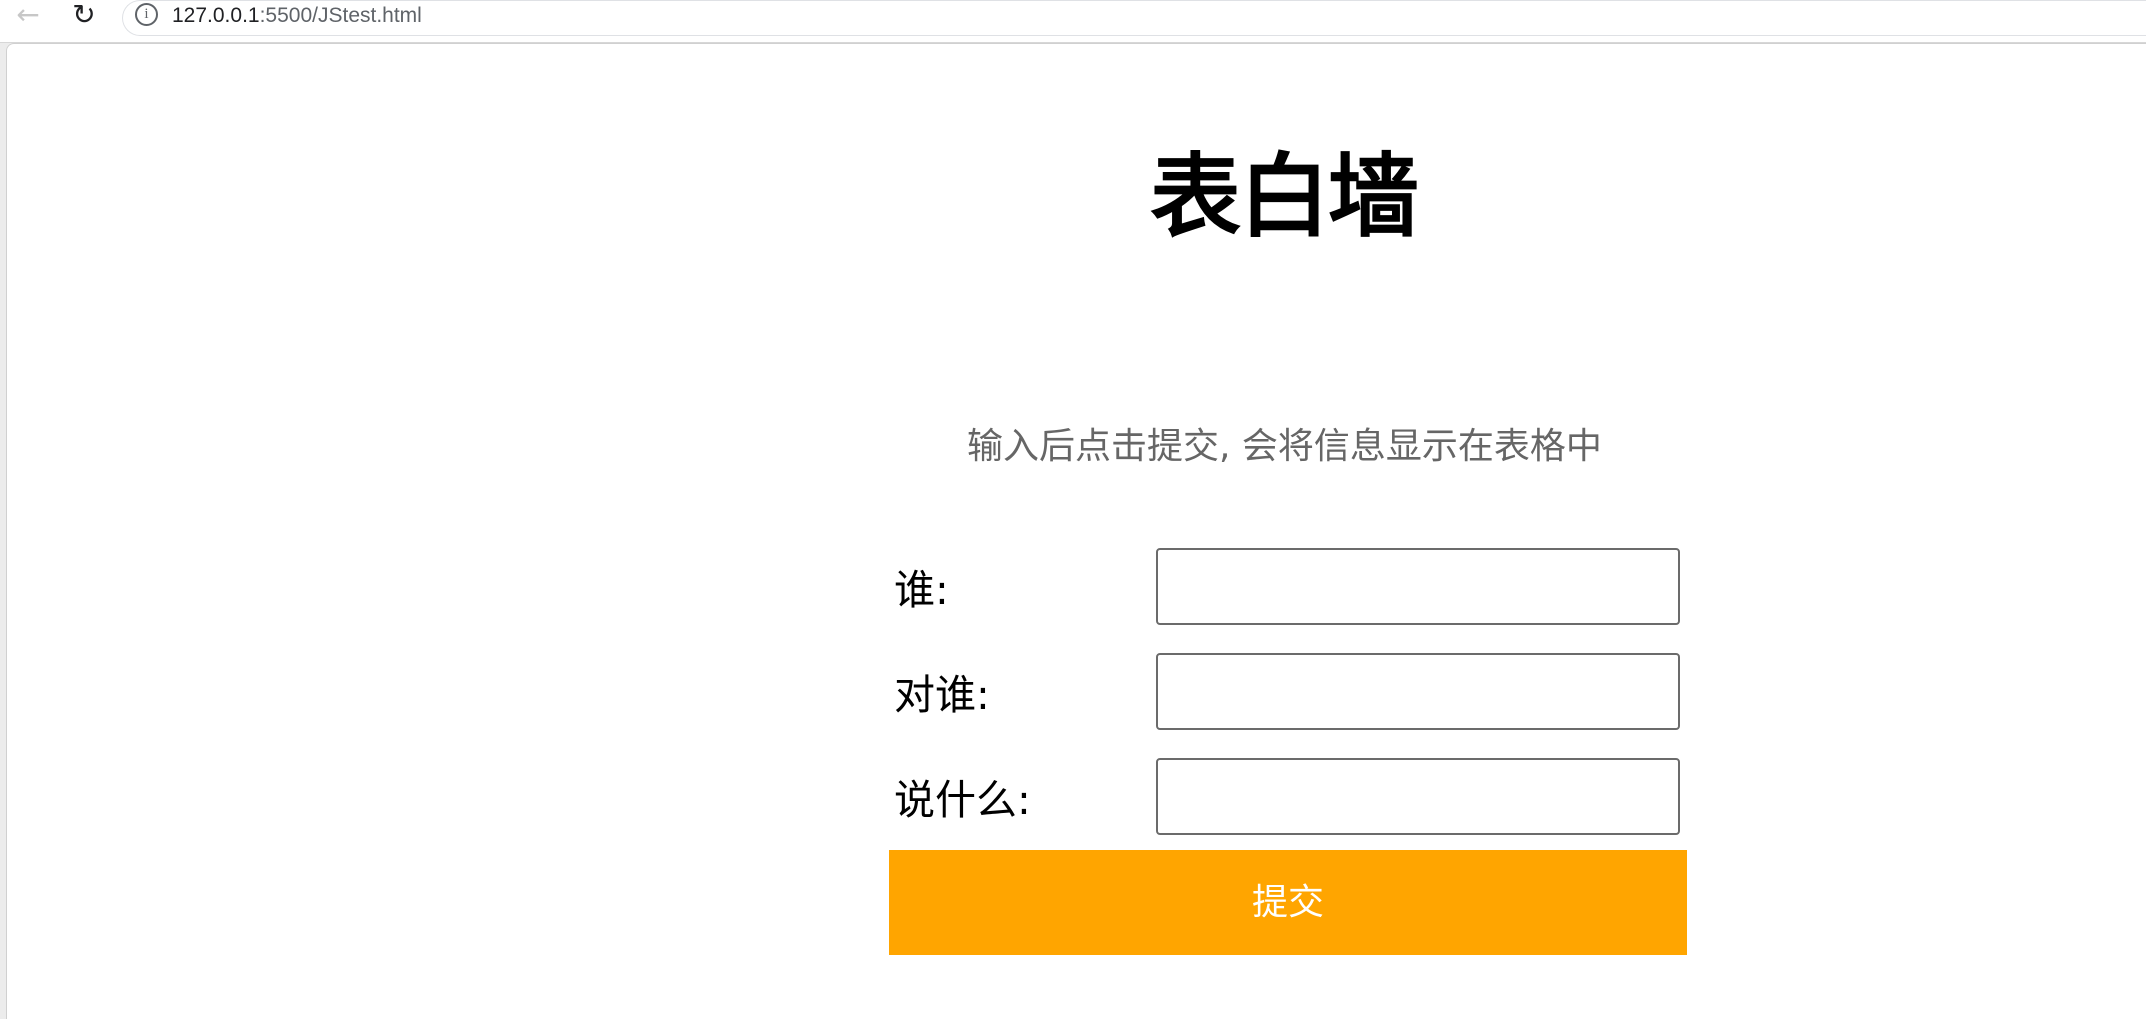 The width and height of the screenshot is (2146, 1019). What do you see at coordinates (146, 14) in the screenshot?
I see `info-icon: i` at bounding box center [146, 14].